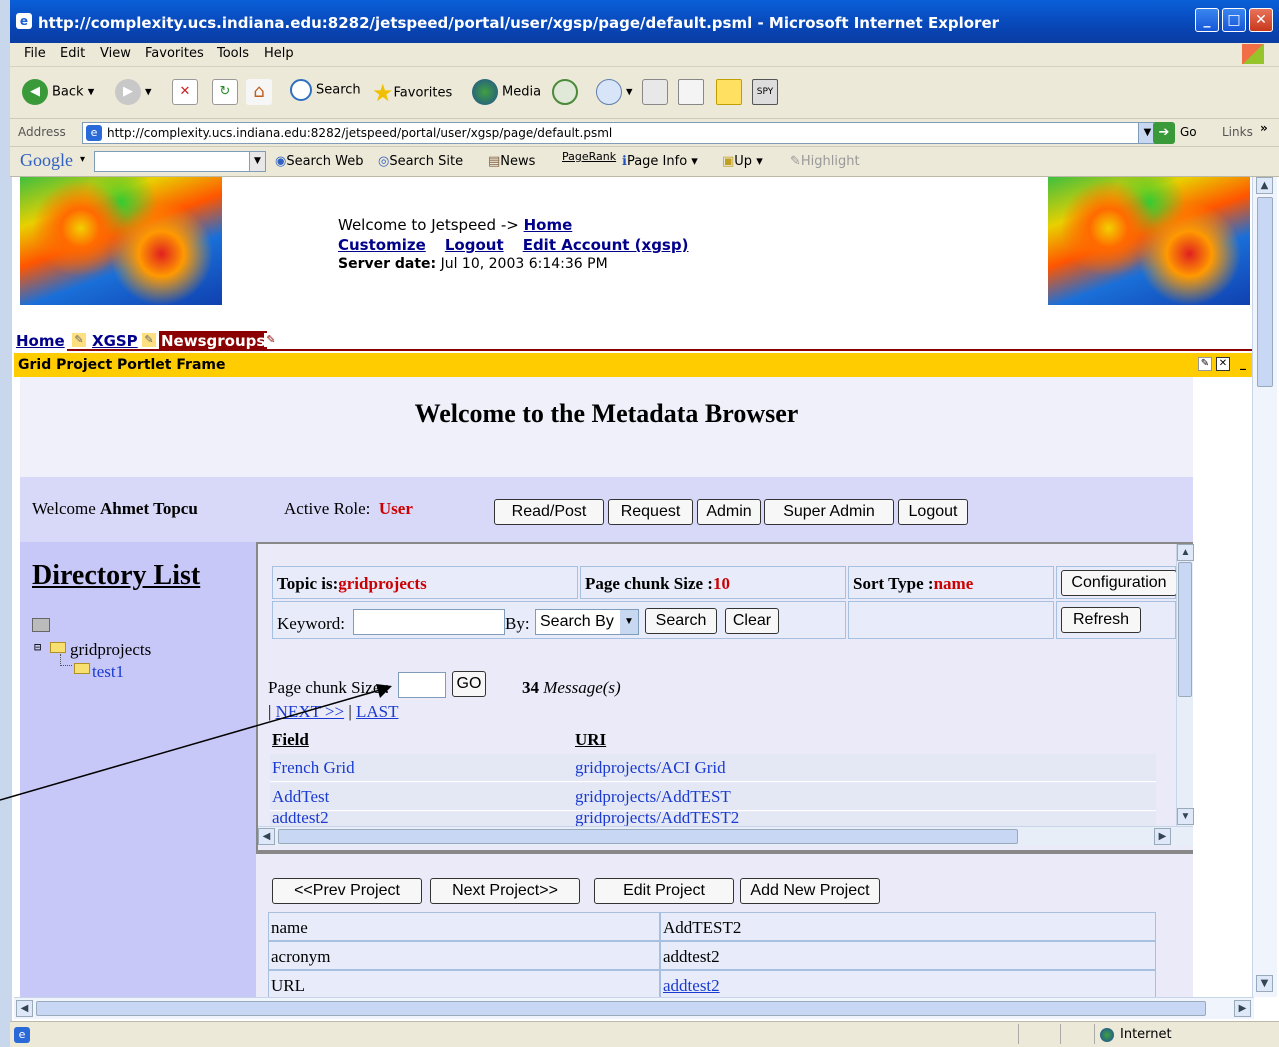 The image size is (1279, 1047). Describe the element at coordinates (429, 622) in the screenshot. I see `keyword-input` at that location.